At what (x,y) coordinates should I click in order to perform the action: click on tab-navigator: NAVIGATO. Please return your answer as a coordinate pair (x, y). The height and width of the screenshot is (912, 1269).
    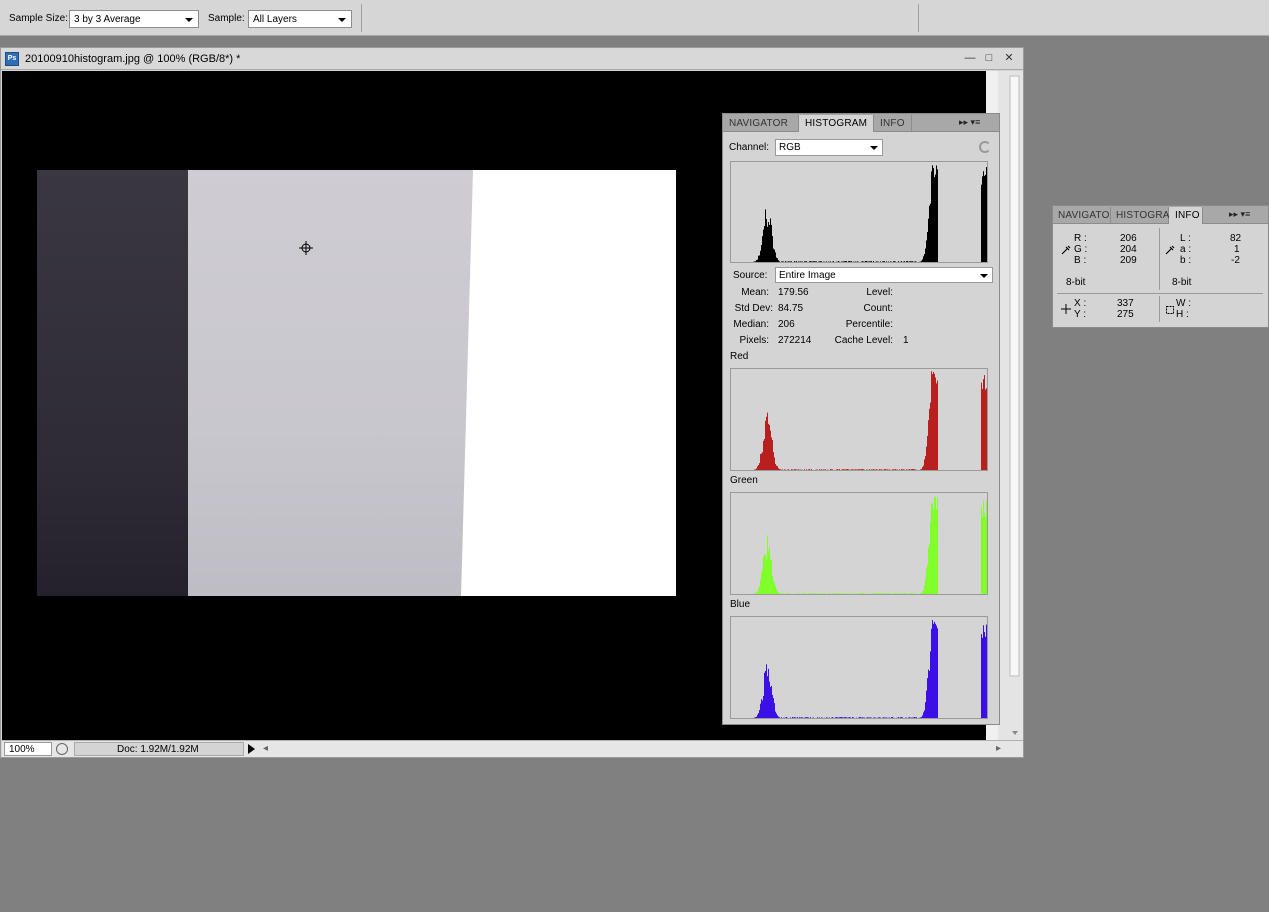
    Looking at the image, I should click on (1082, 215).